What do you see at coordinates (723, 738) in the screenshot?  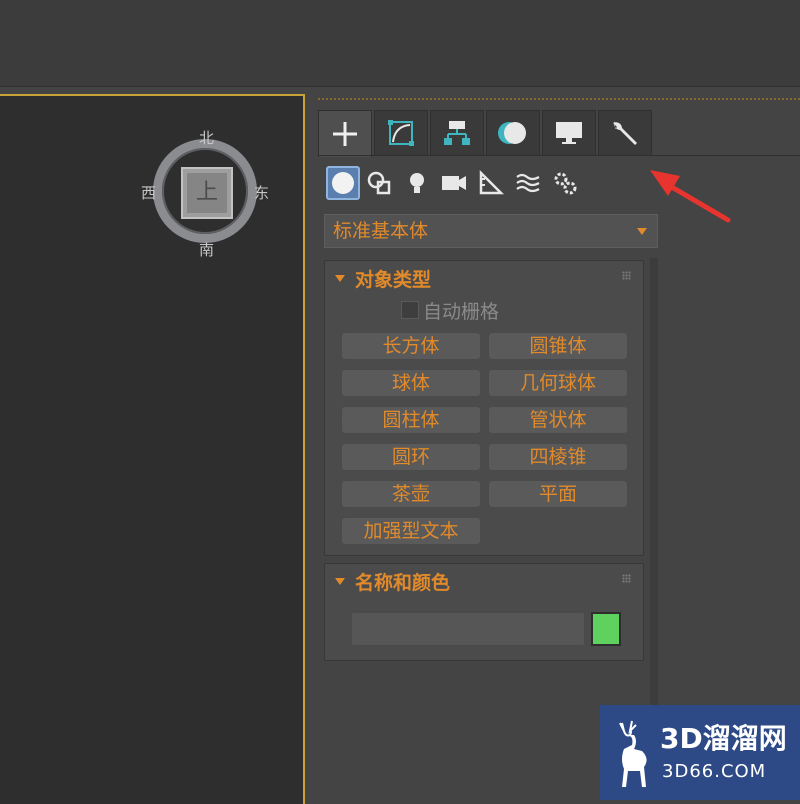 I see `watermark-title: 3D溜溜网` at bounding box center [723, 738].